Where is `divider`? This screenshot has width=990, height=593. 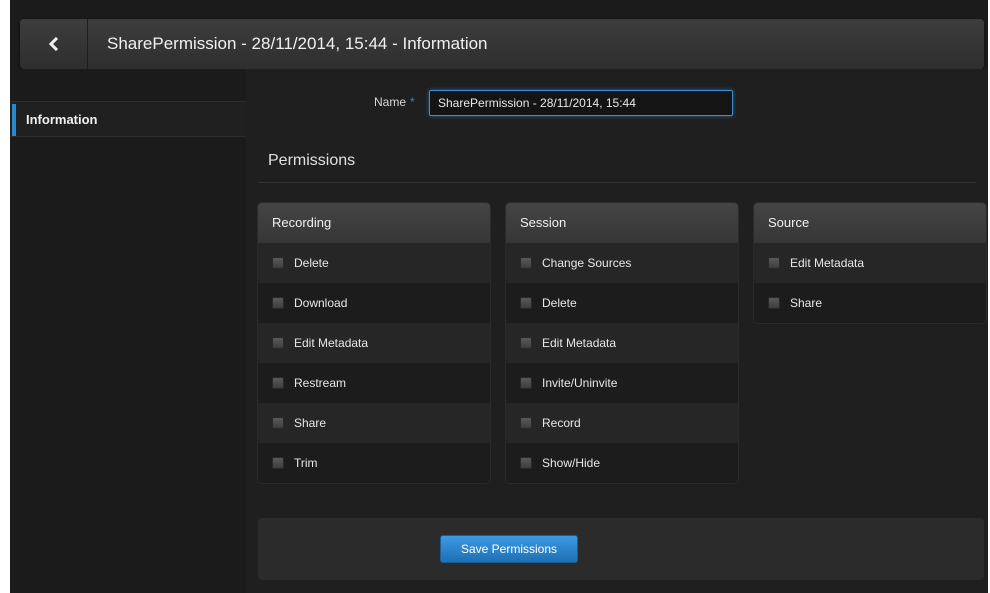 divider is located at coordinates (617, 182).